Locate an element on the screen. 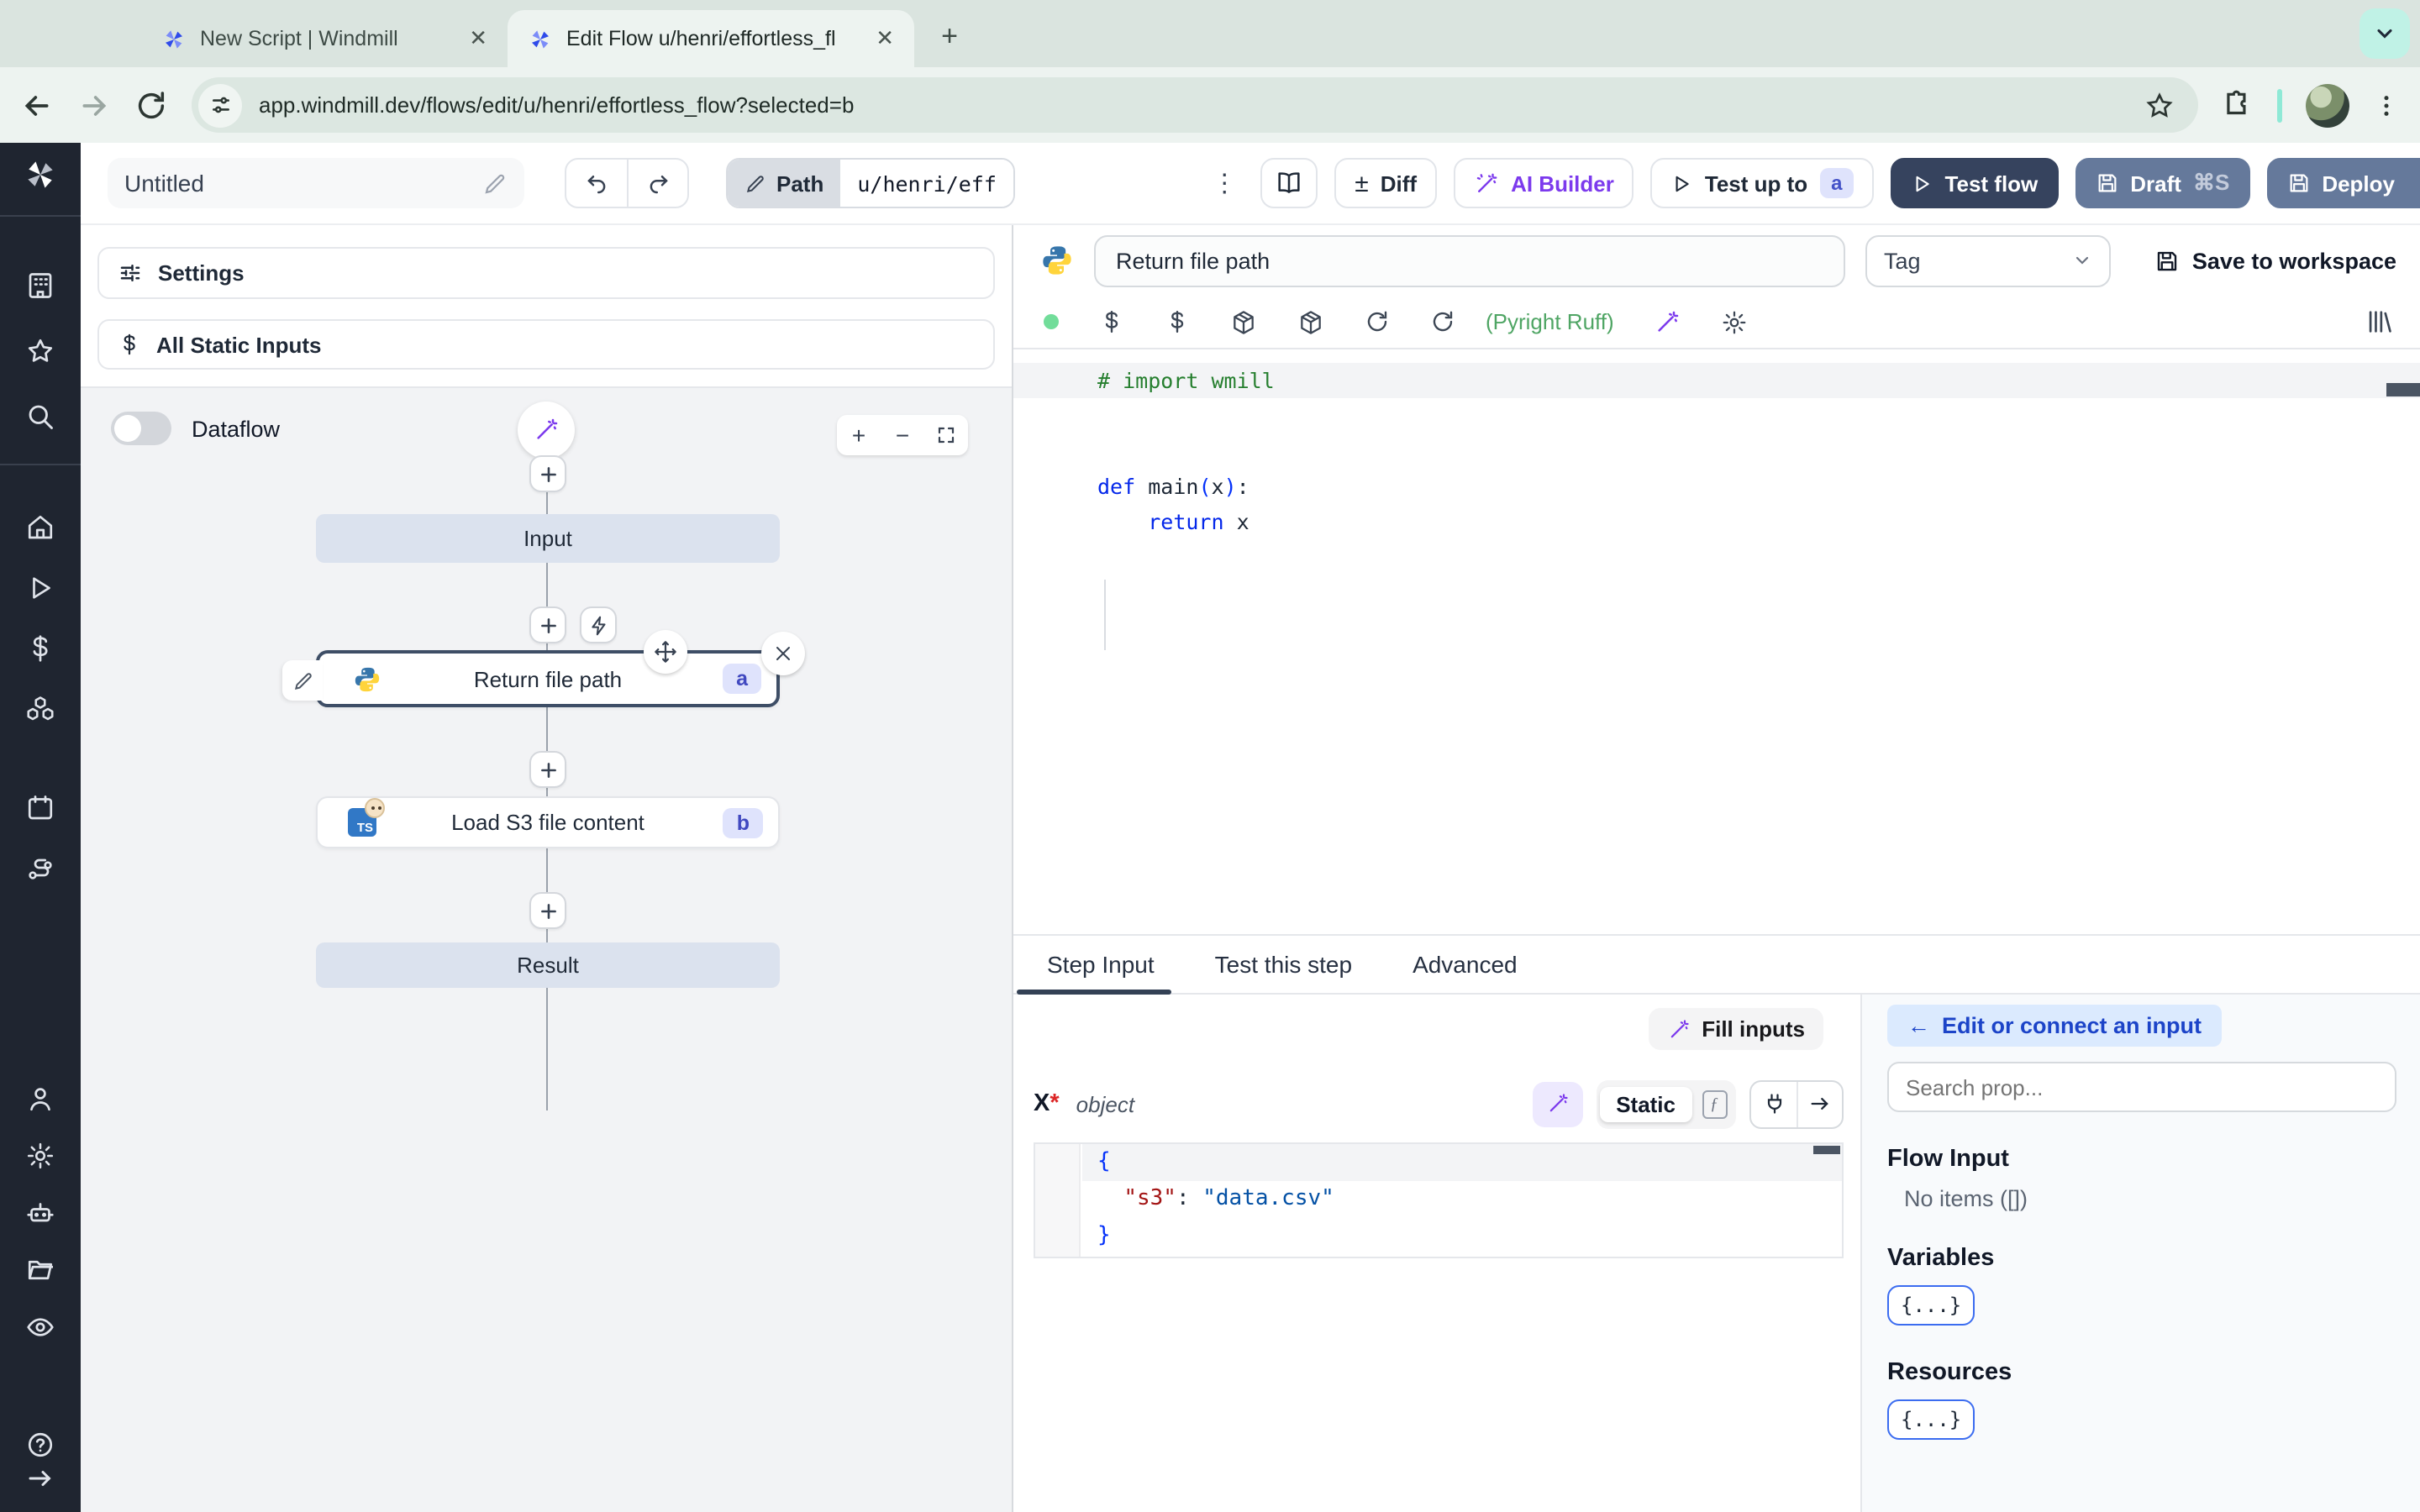 The height and width of the screenshot is (1512, 2420). folders-icon is located at coordinates (40, 1270).